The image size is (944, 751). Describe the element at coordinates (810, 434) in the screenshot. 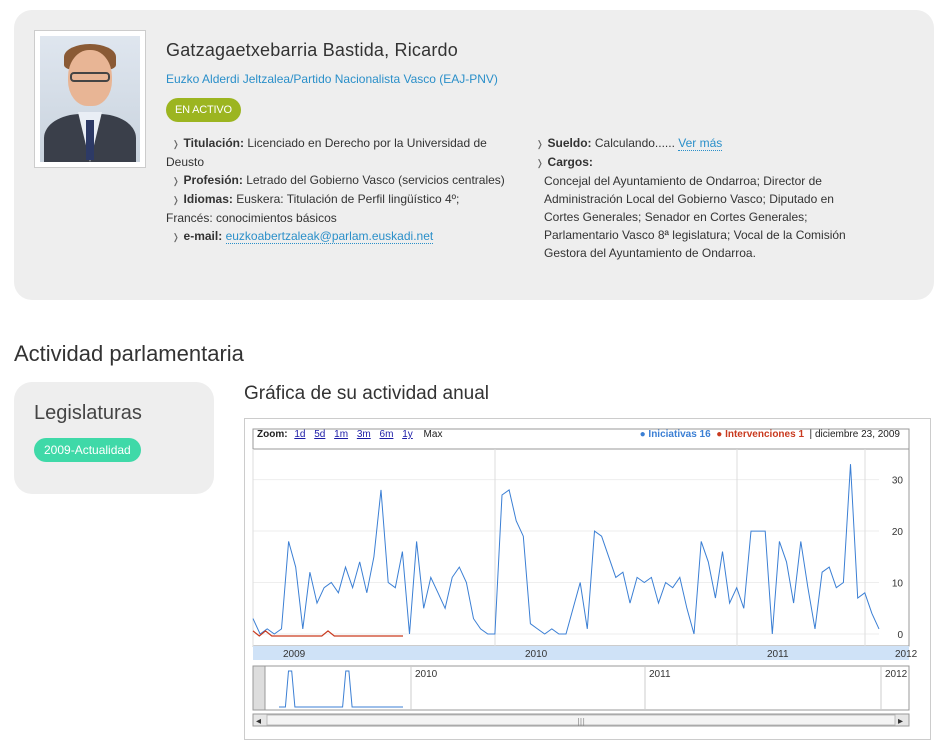

I see `legend-sep: |` at that location.